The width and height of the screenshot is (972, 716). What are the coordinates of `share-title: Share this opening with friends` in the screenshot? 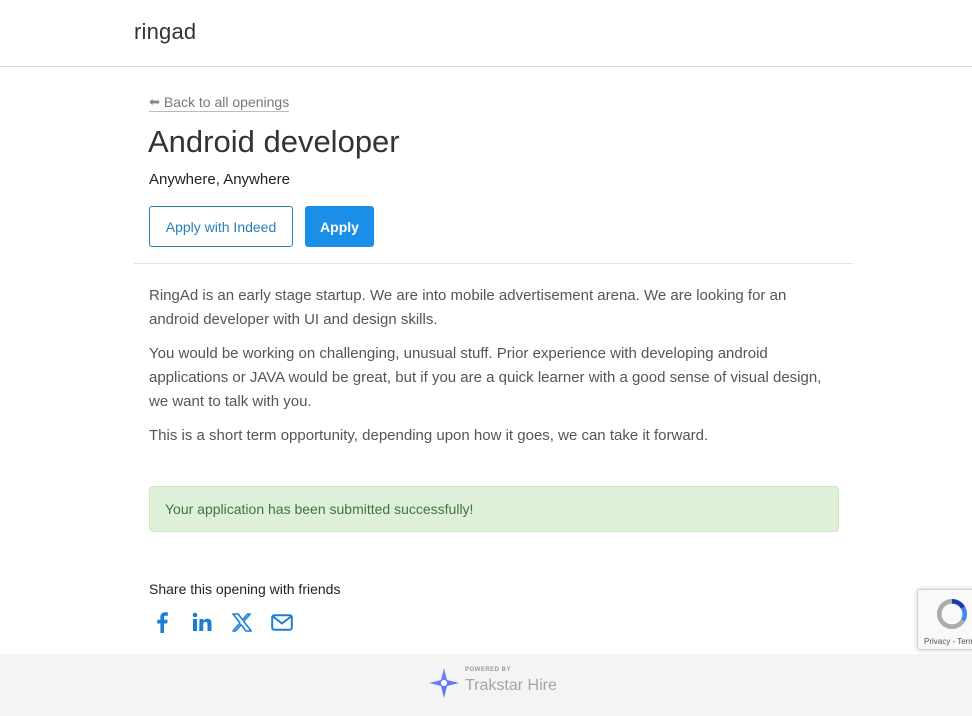 It's located at (245, 589).